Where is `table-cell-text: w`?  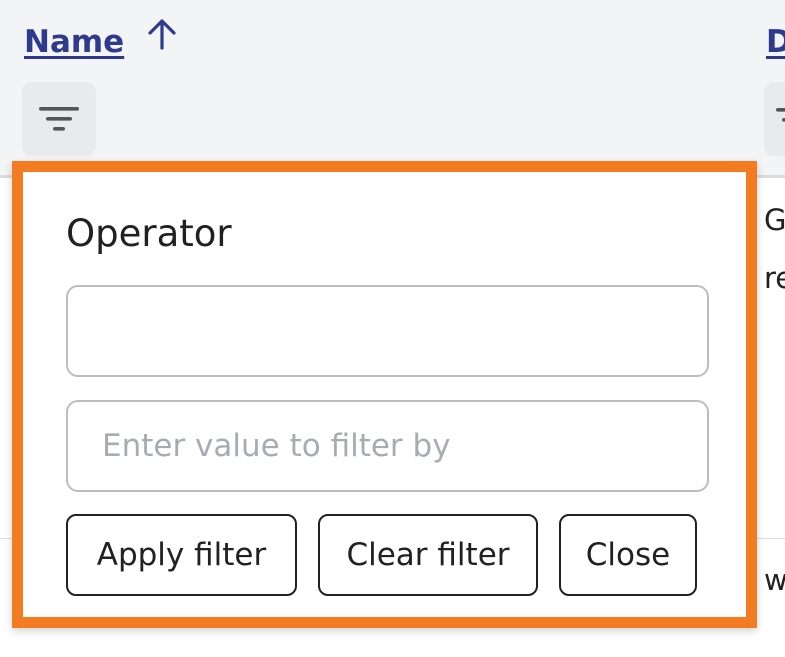
table-cell-text: w is located at coordinates (774, 580).